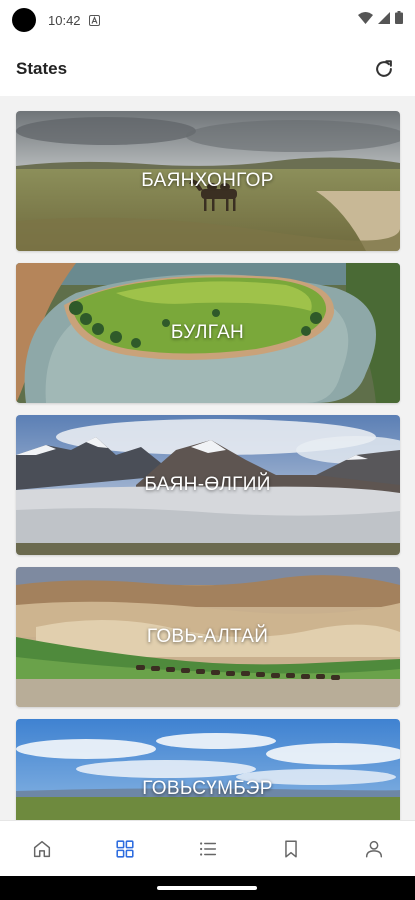 The width and height of the screenshot is (415, 900). I want to click on state-name: БАЯН-ӨЛГИЙ, so click(207, 484).